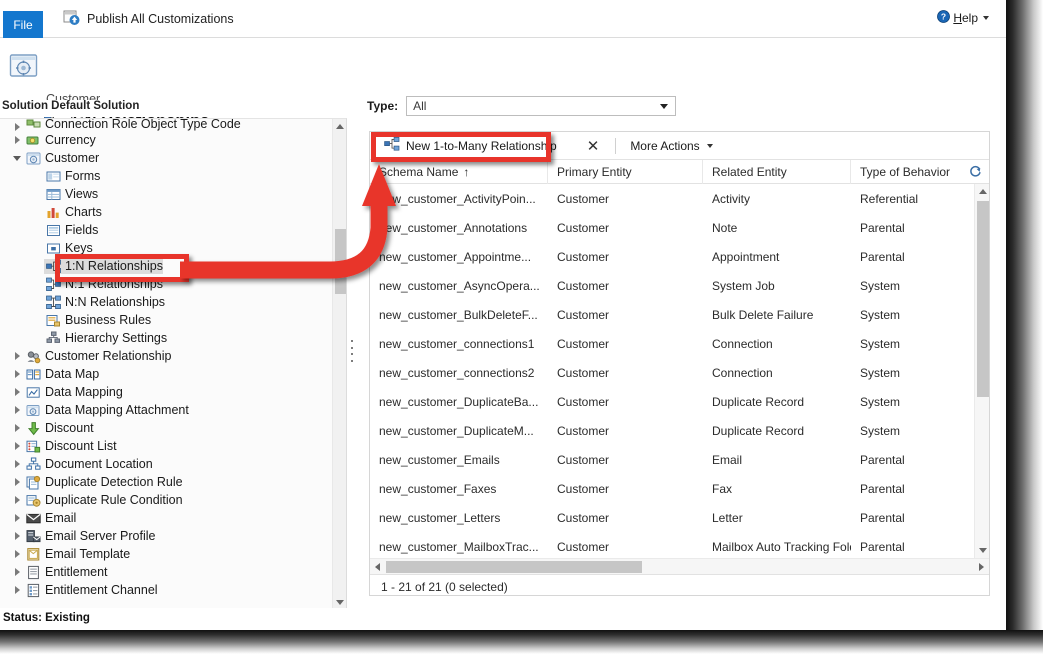 The width and height of the screenshot is (1043, 654). Describe the element at coordinates (166, 338) in the screenshot. I see `tree-item-hierarchy-settings: Hierarchy Settings` at that location.